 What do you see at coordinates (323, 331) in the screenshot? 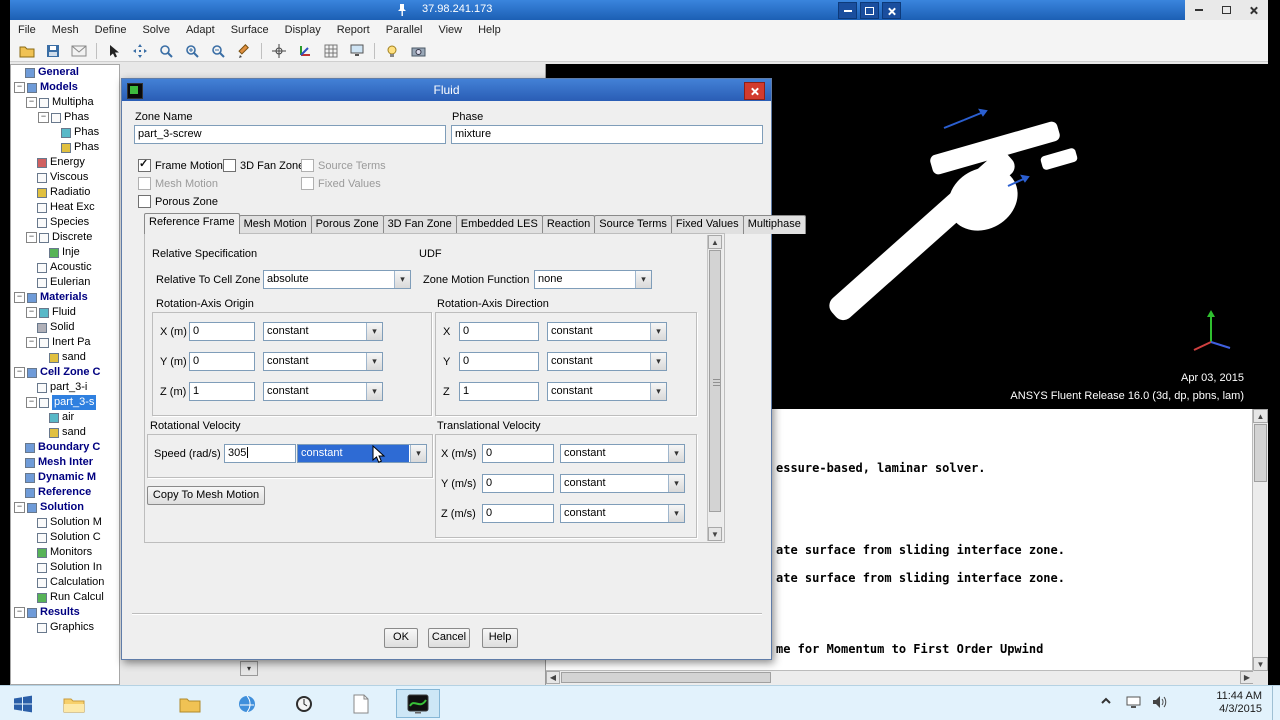
I see `x-origin-fn-select: constant` at bounding box center [323, 331].